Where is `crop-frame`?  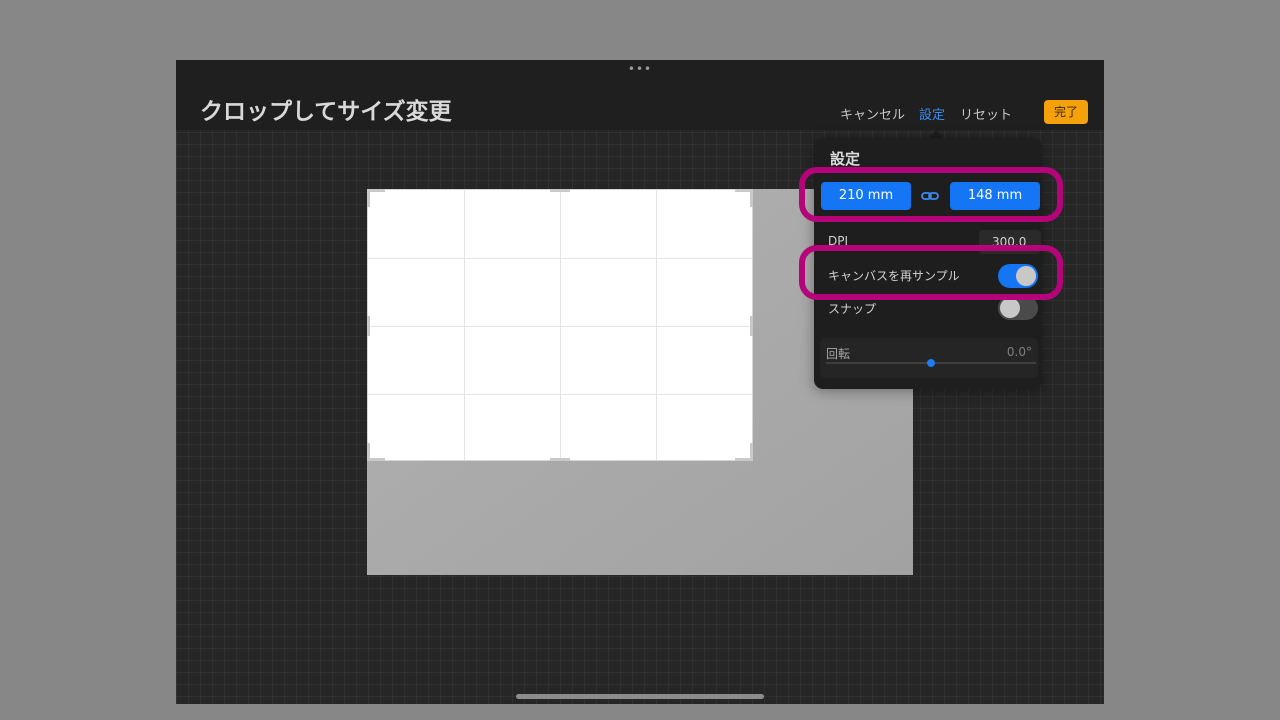
crop-frame is located at coordinates (560, 325).